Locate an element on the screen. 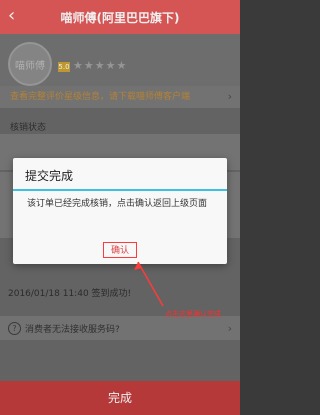 The image size is (320, 415). annotation-arrow is located at coordinates (149, 284).